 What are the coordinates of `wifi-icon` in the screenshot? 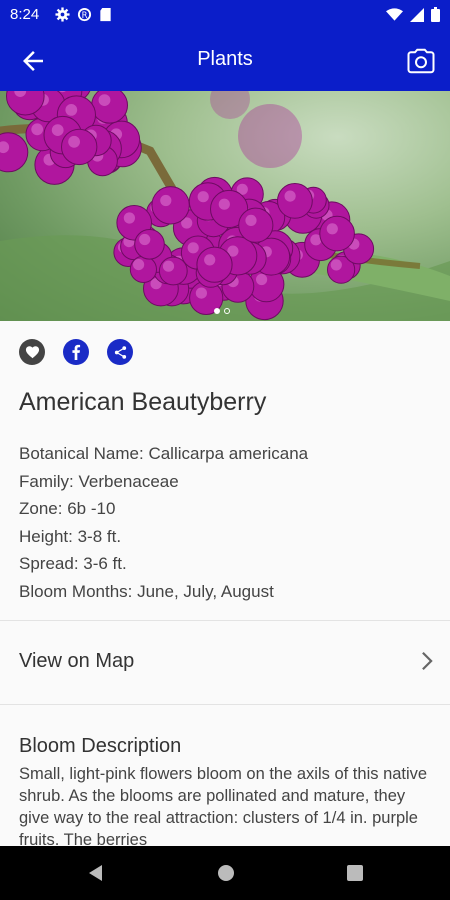 It's located at (394, 14).